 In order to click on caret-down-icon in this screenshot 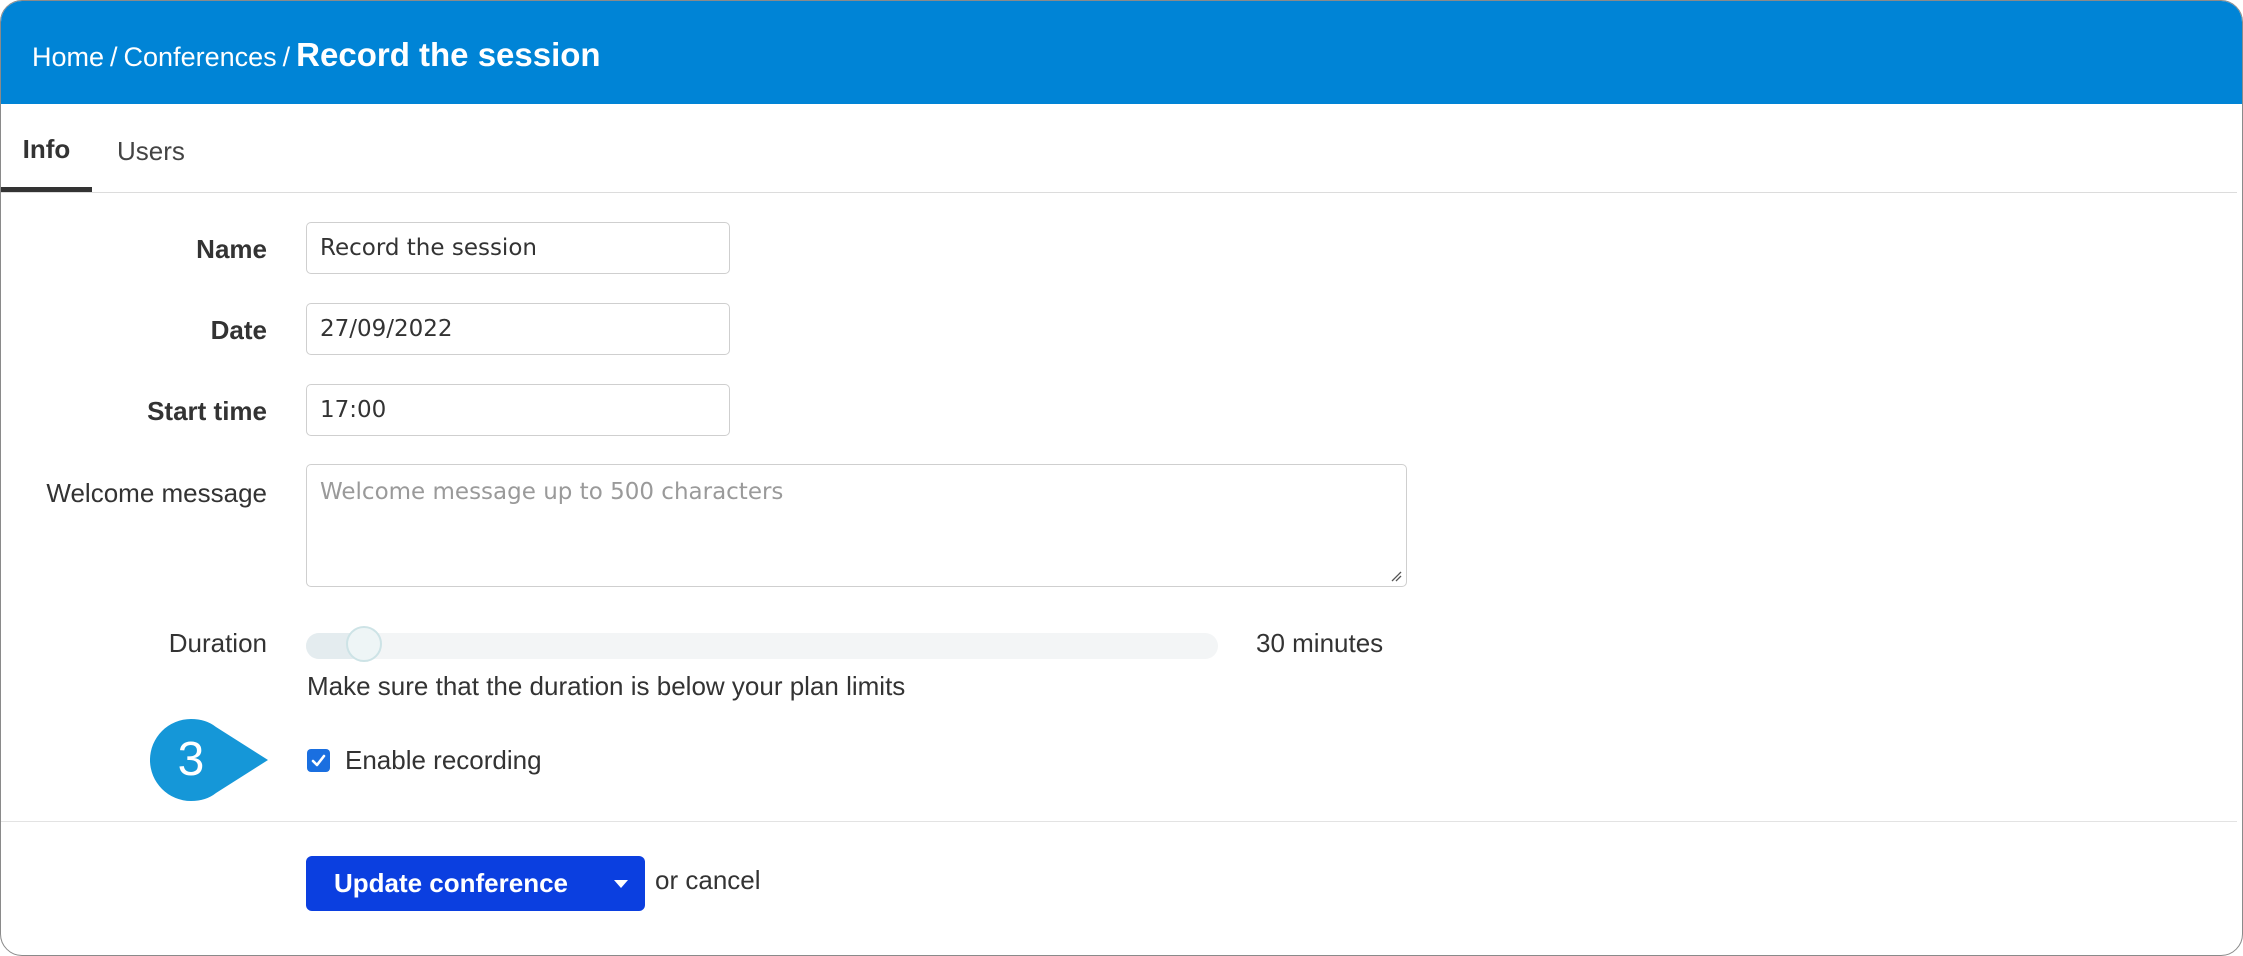, I will do `click(621, 884)`.